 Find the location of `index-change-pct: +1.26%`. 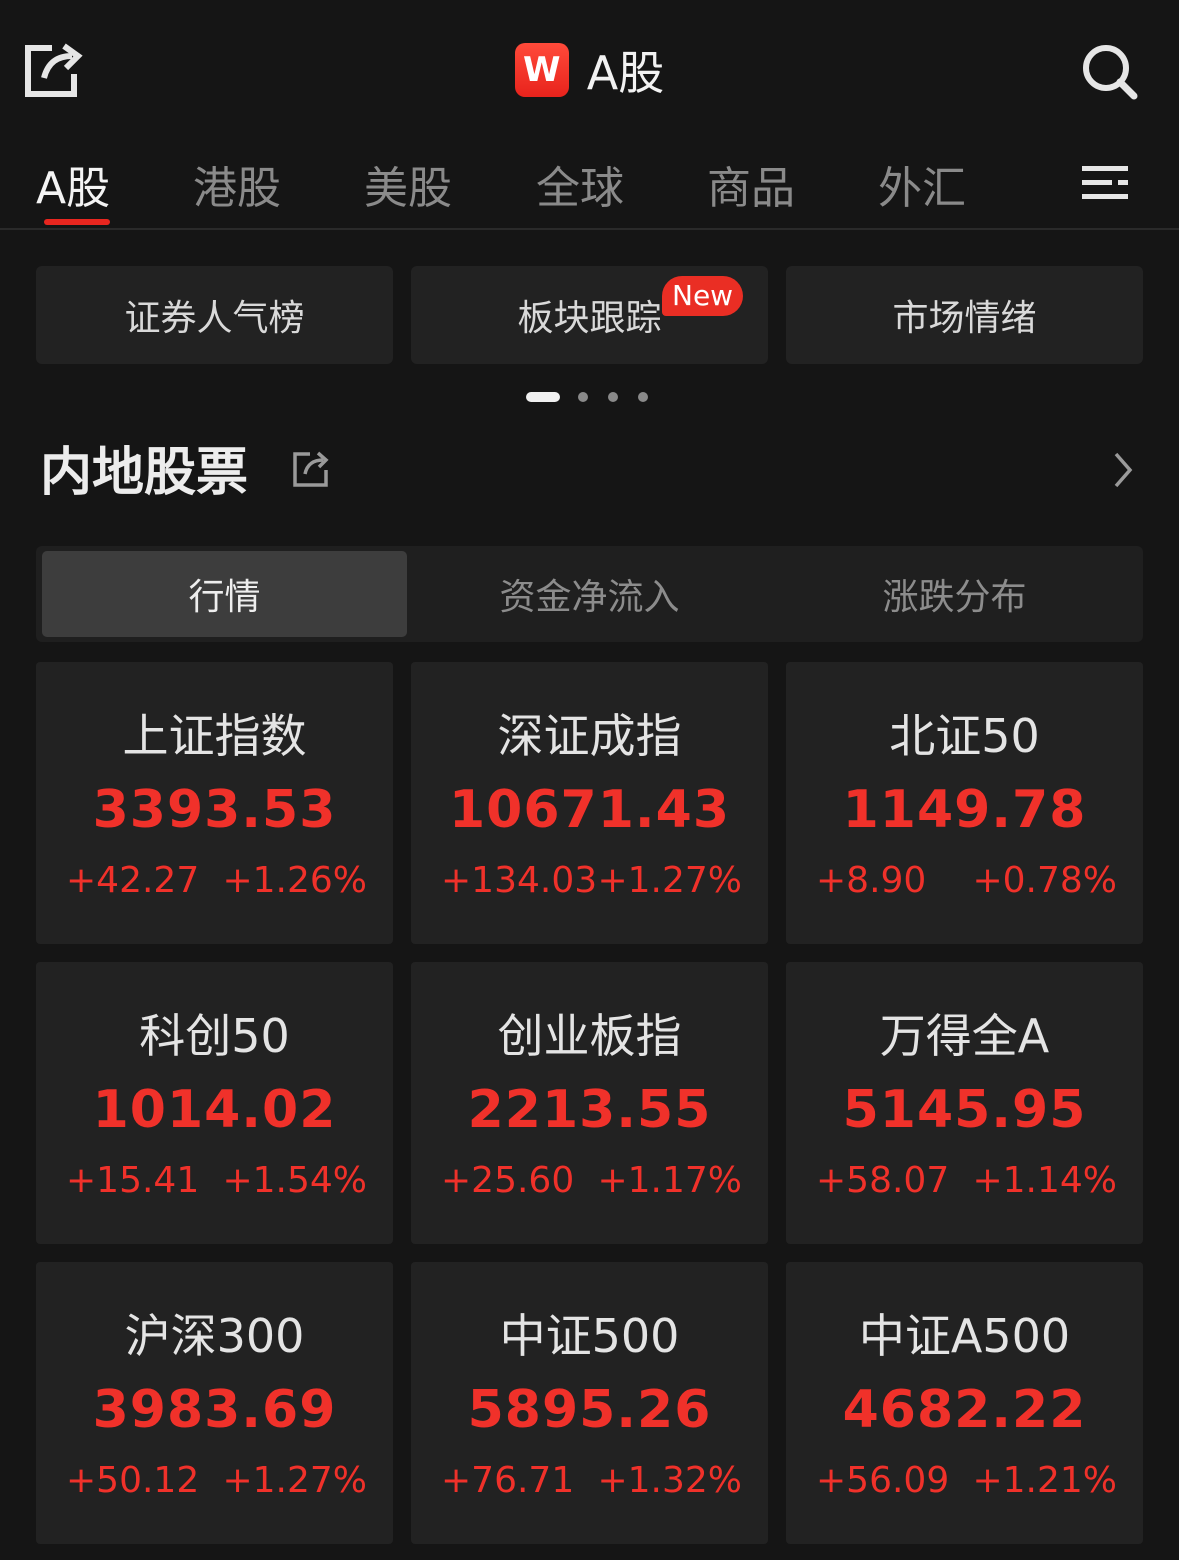

index-change-pct: +1.26% is located at coordinates (294, 880).